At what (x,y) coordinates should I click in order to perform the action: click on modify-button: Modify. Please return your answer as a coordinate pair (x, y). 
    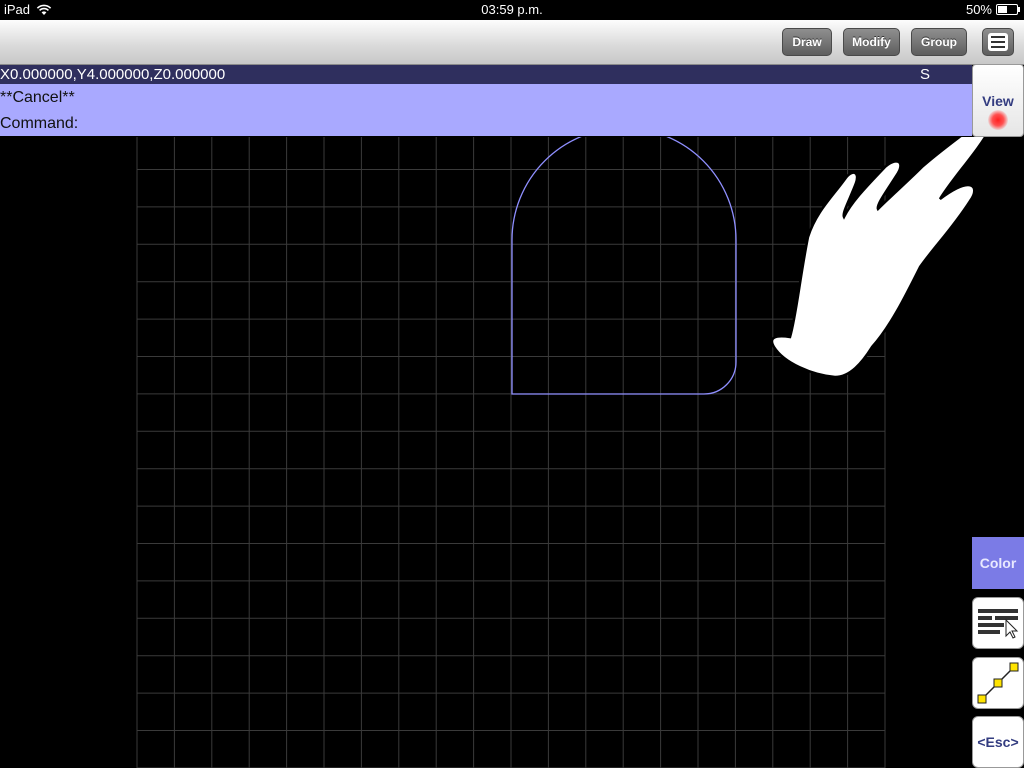
    Looking at the image, I should click on (871, 42).